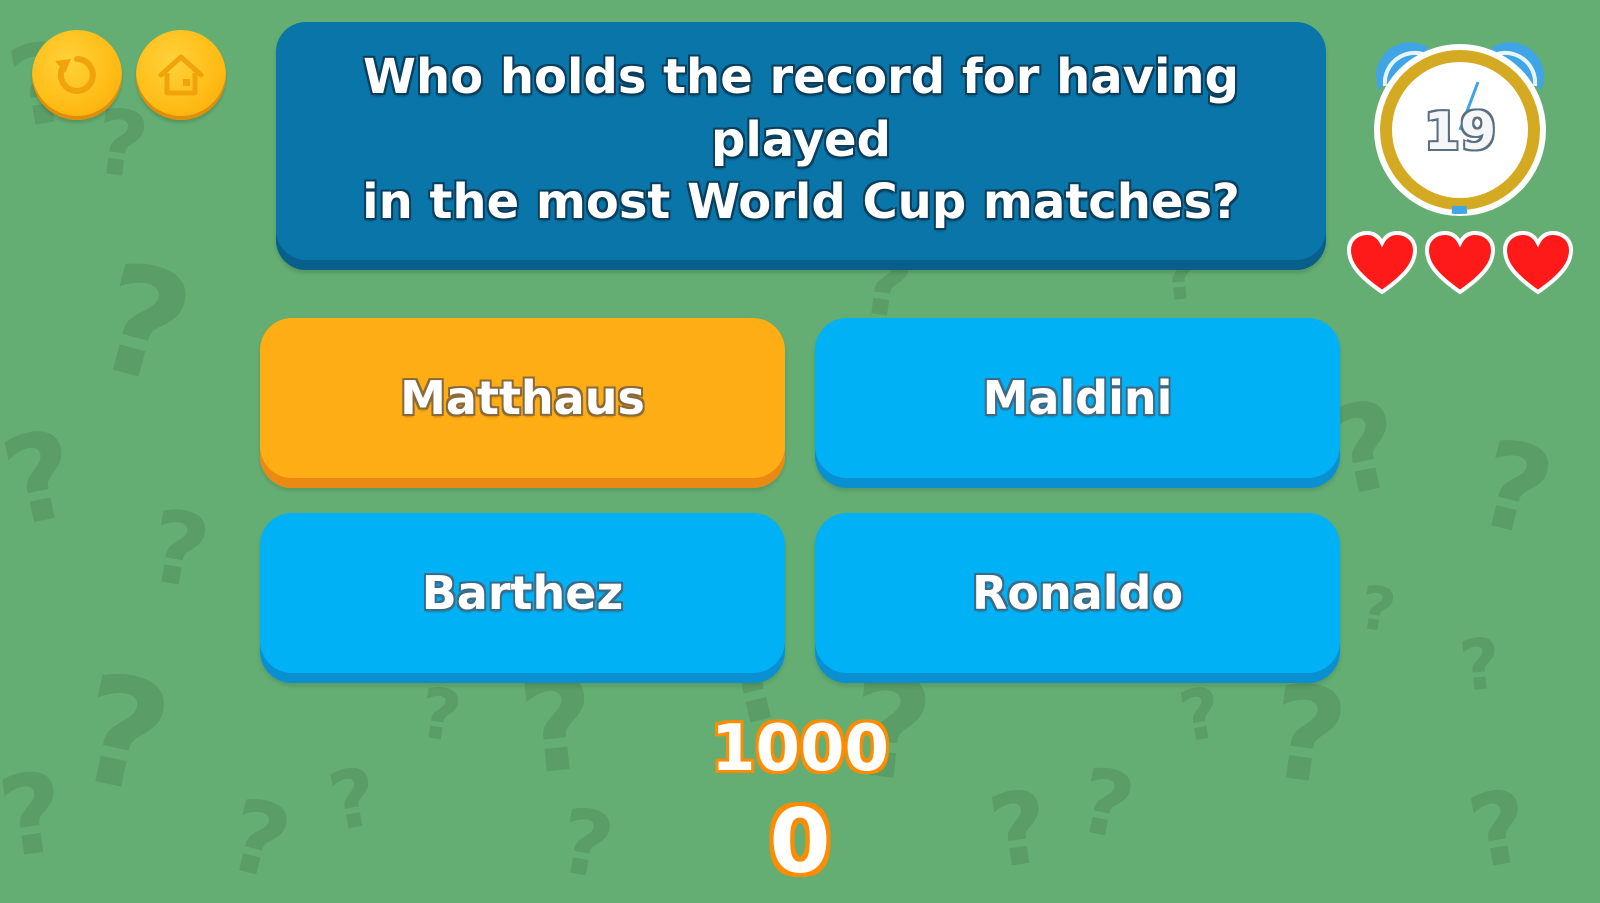 The image size is (1600, 903). I want to click on question-line-2: in the most World Cup matches?, so click(801, 202).